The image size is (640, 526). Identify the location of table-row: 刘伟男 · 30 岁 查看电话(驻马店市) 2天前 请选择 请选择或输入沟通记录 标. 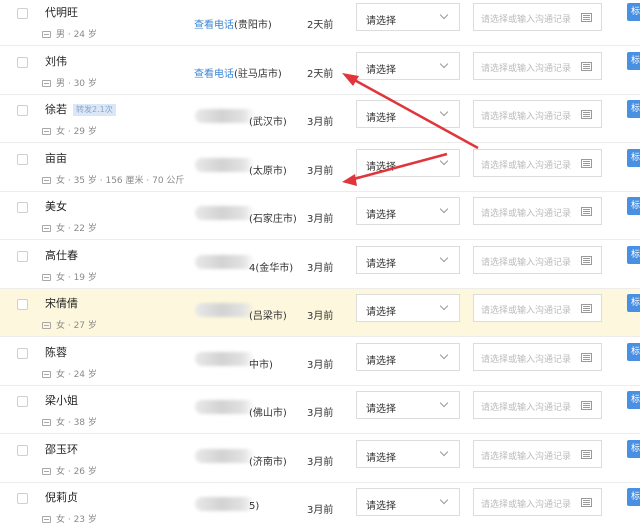
(320, 71).